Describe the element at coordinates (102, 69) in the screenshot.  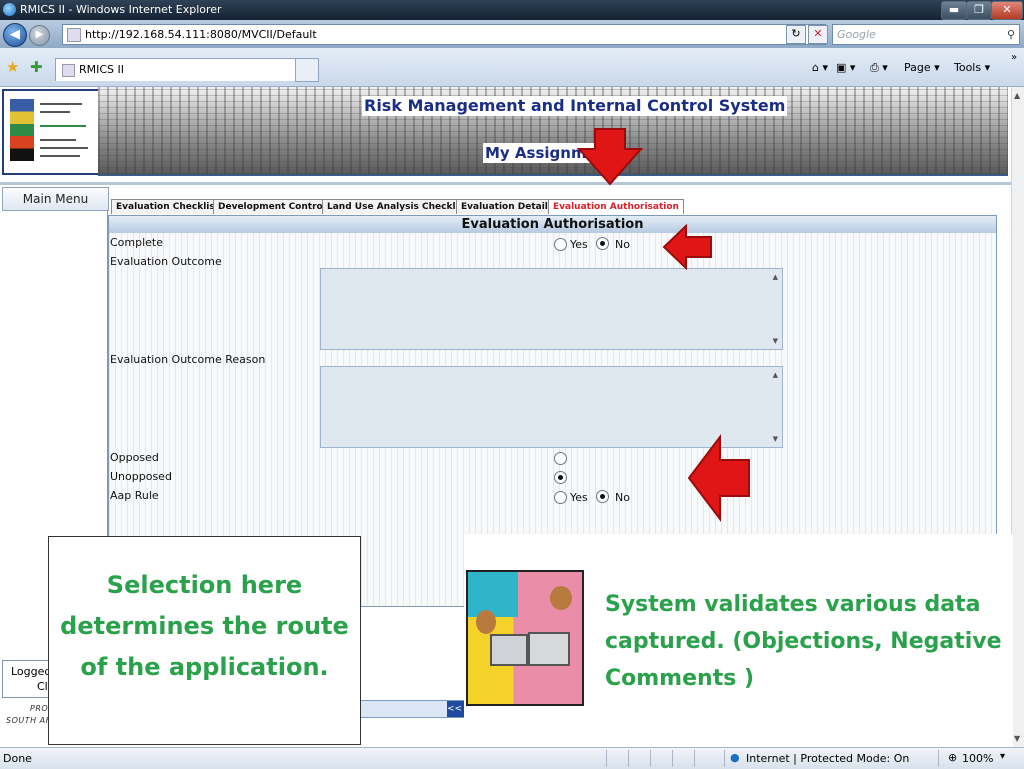
I see `tab-title: RMICS II` at that location.